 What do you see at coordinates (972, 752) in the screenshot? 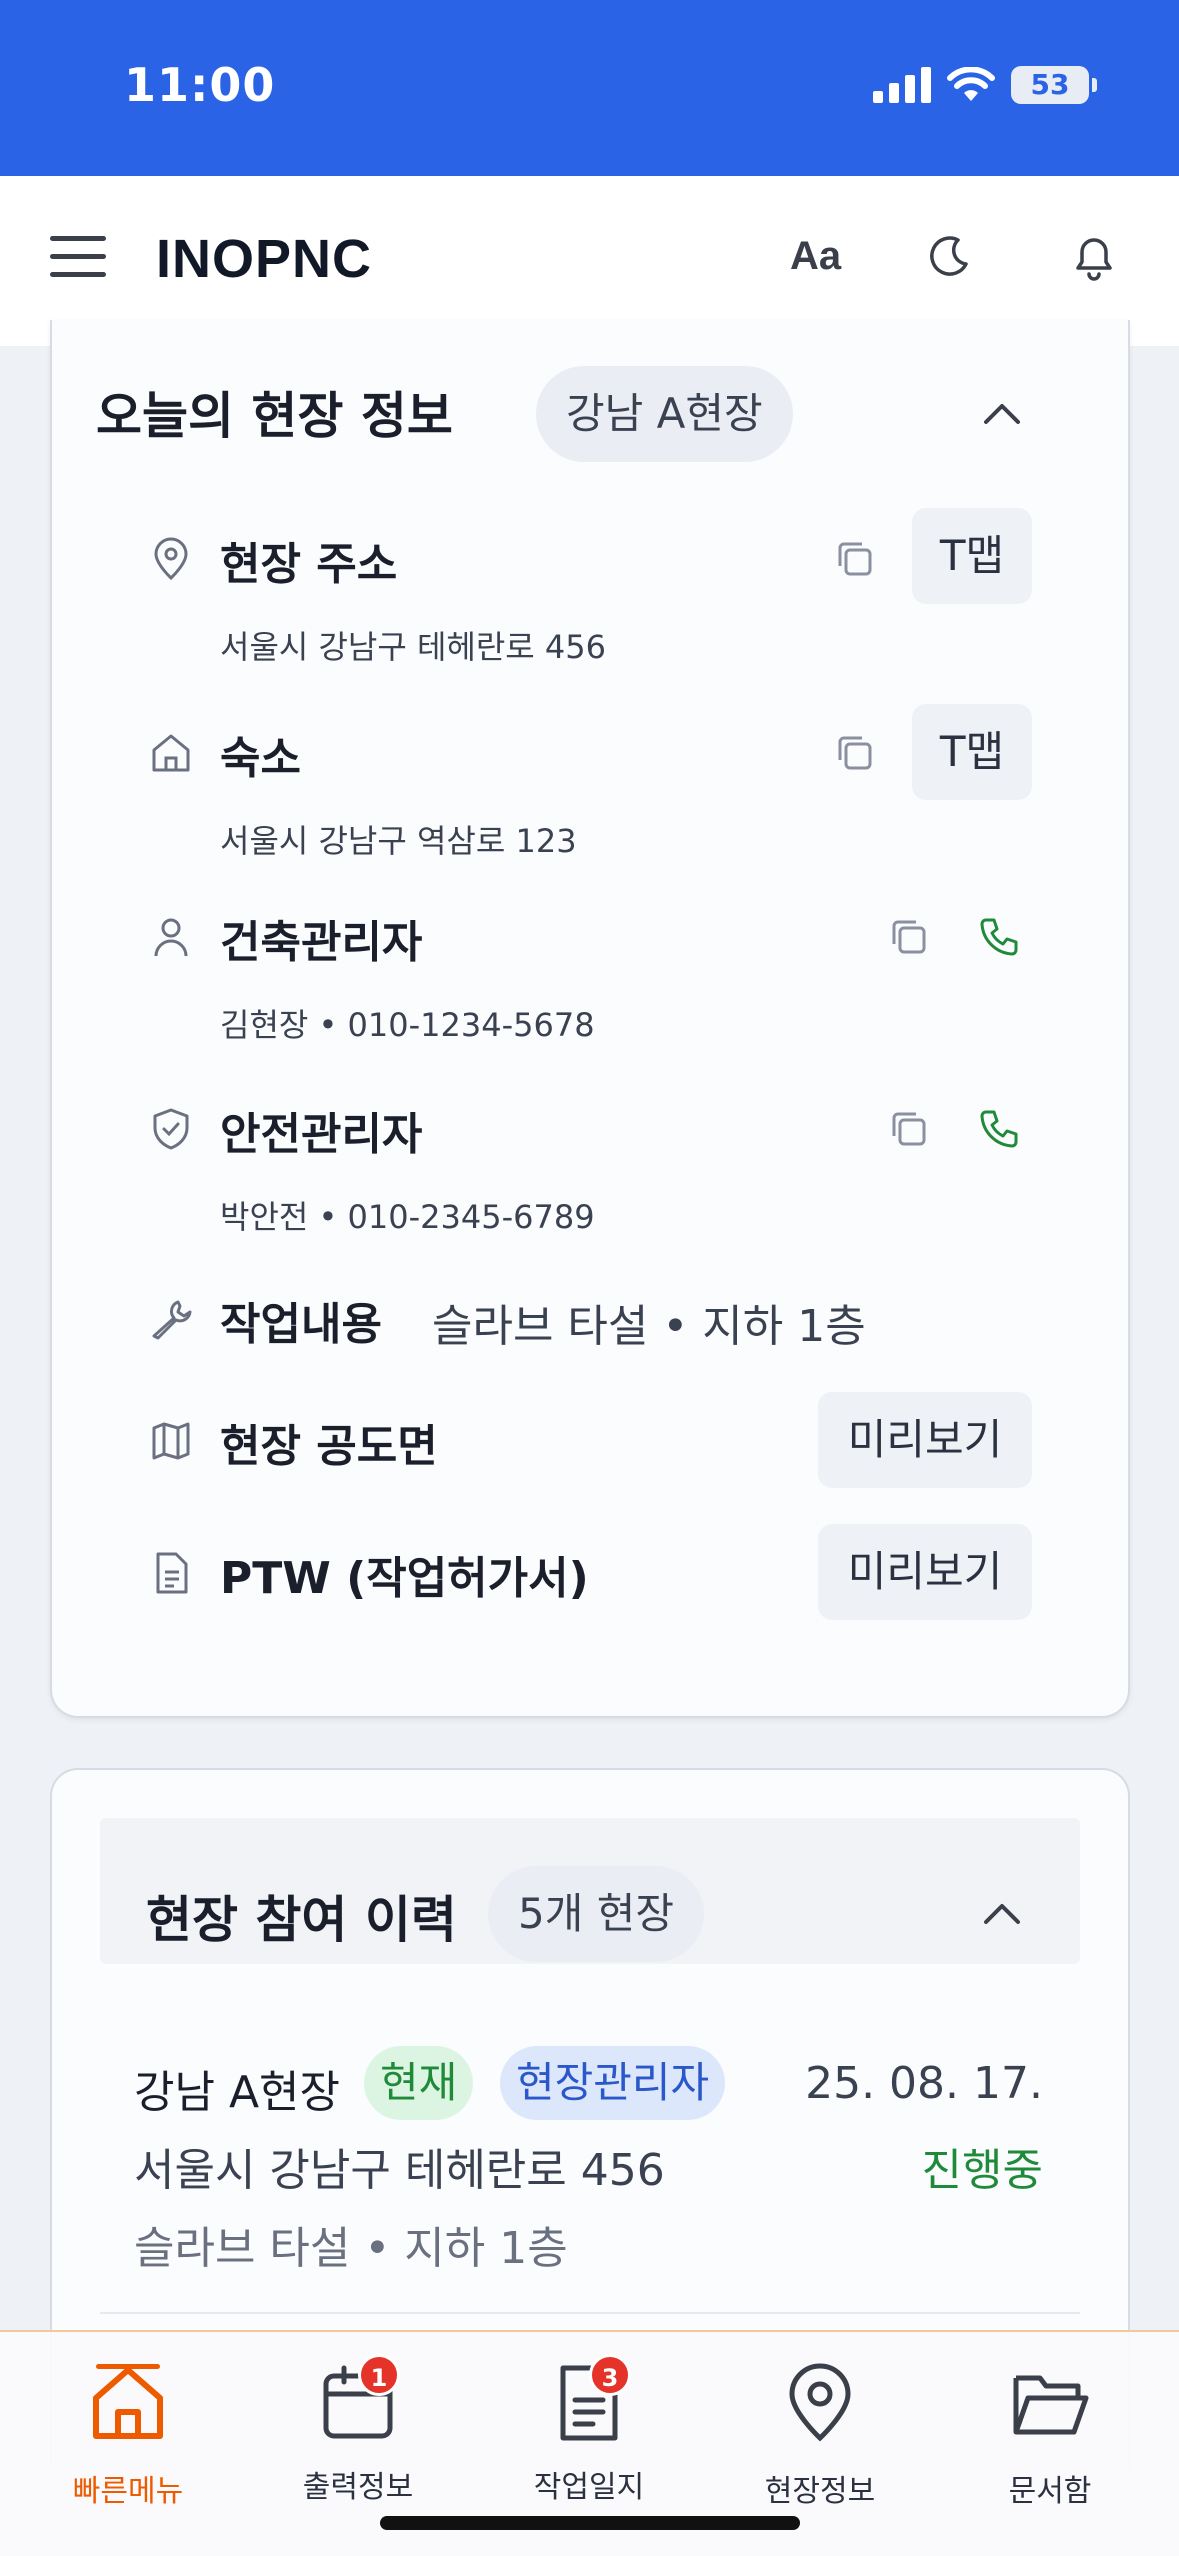
I see `tmap-lodging-button: T맵` at bounding box center [972, 752].